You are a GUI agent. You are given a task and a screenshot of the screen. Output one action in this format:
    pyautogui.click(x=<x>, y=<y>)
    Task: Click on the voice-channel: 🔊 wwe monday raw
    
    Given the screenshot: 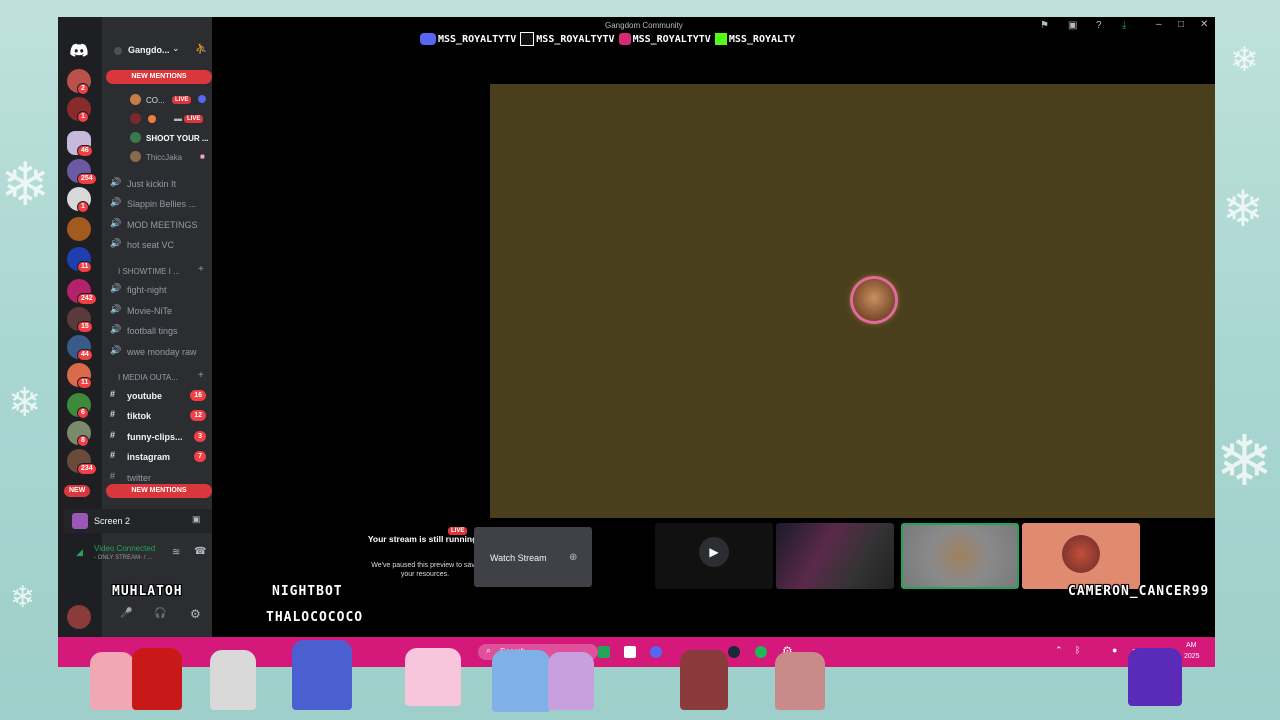 What is the action you would take?
    pyautogui.click(x=157, y=352)
    